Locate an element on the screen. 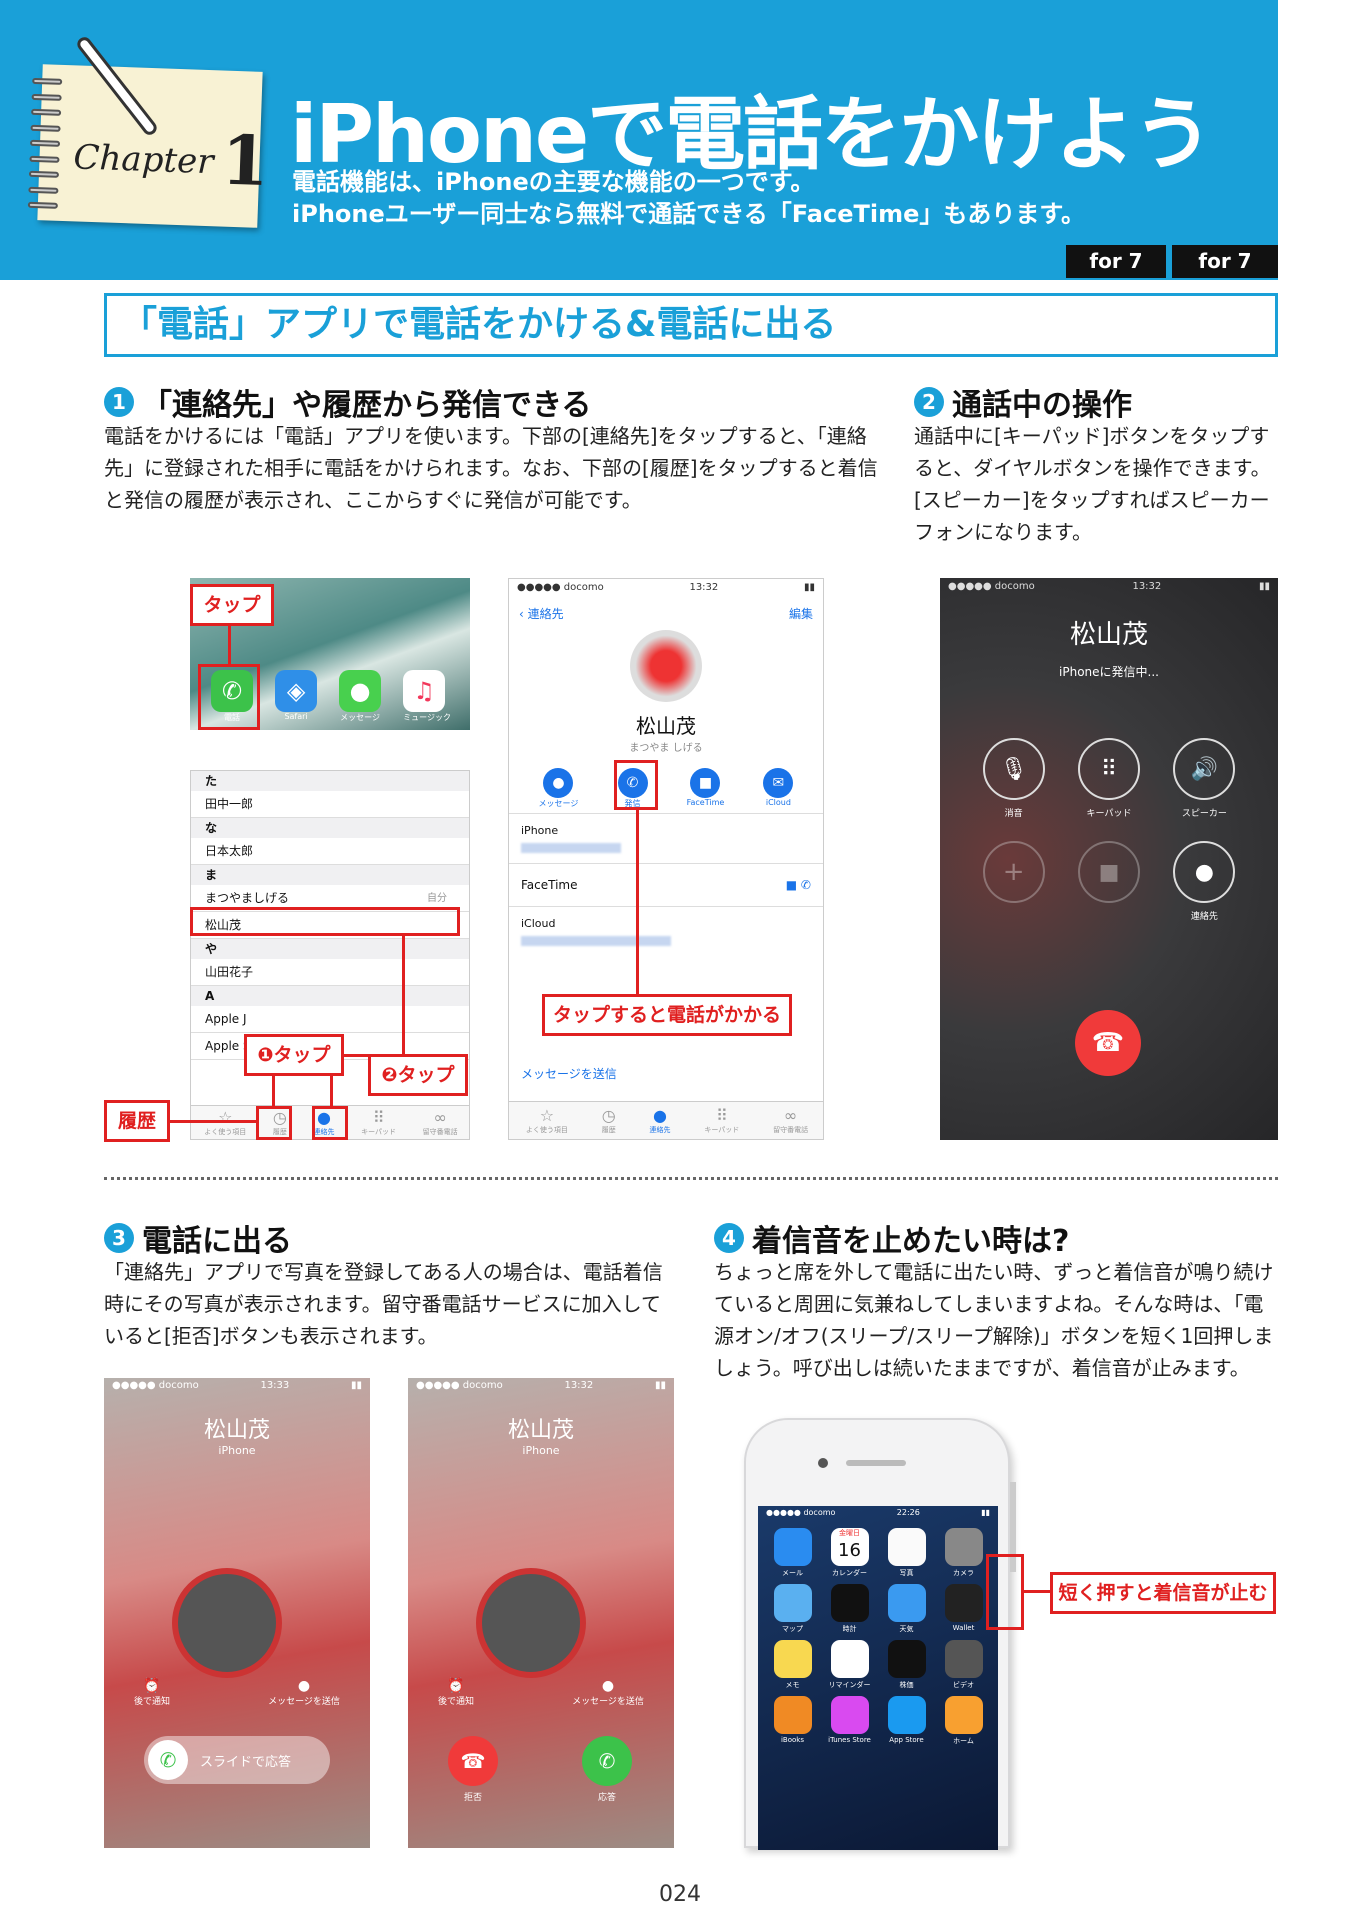  step4-number: 4 is located at coordinates (729, 1238).